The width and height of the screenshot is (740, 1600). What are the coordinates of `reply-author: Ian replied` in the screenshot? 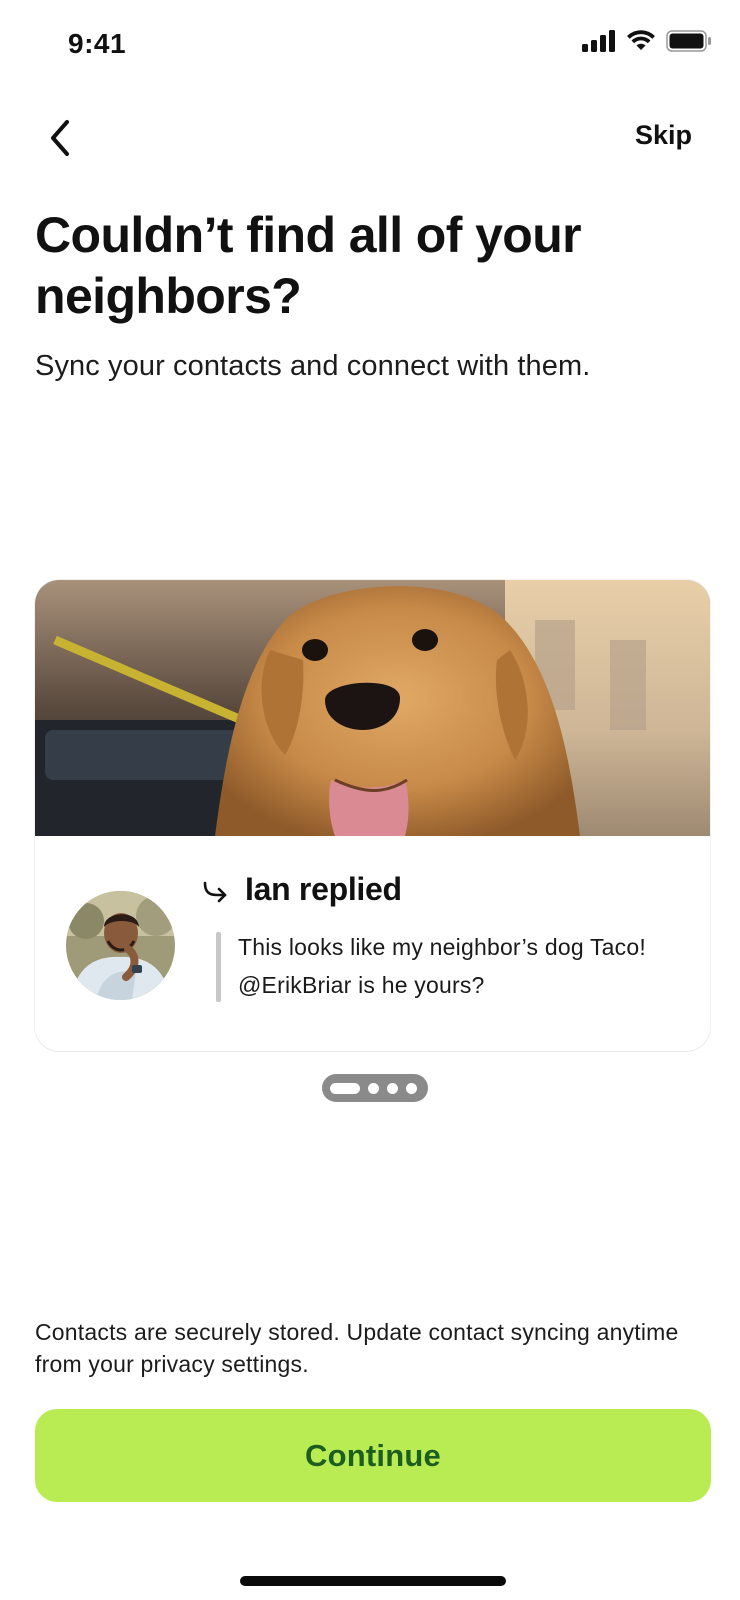 It's located at (323, 889).